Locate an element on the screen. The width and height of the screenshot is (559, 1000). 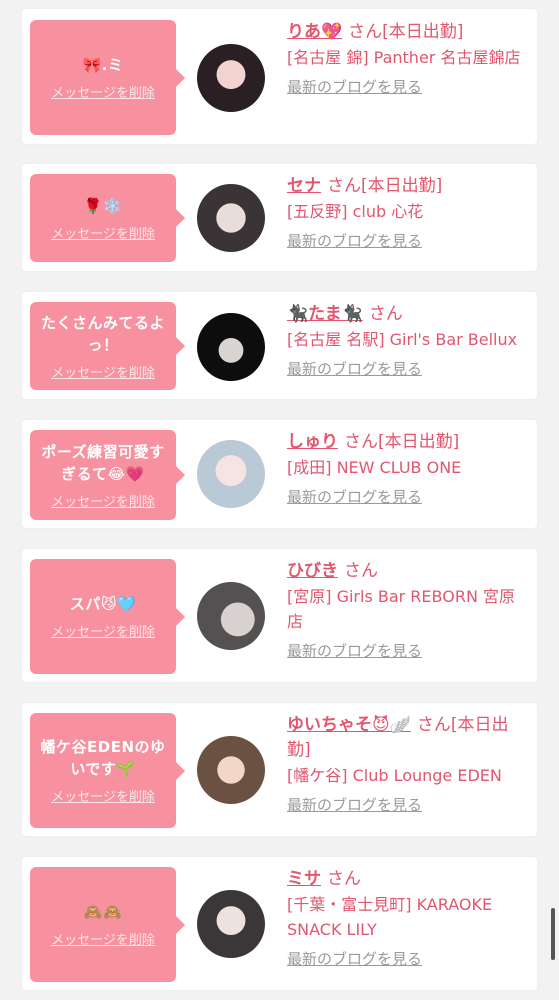
shop-name: [名古屋 名駅] Girl's Bar Bellux is located at coordinates (402, 339).